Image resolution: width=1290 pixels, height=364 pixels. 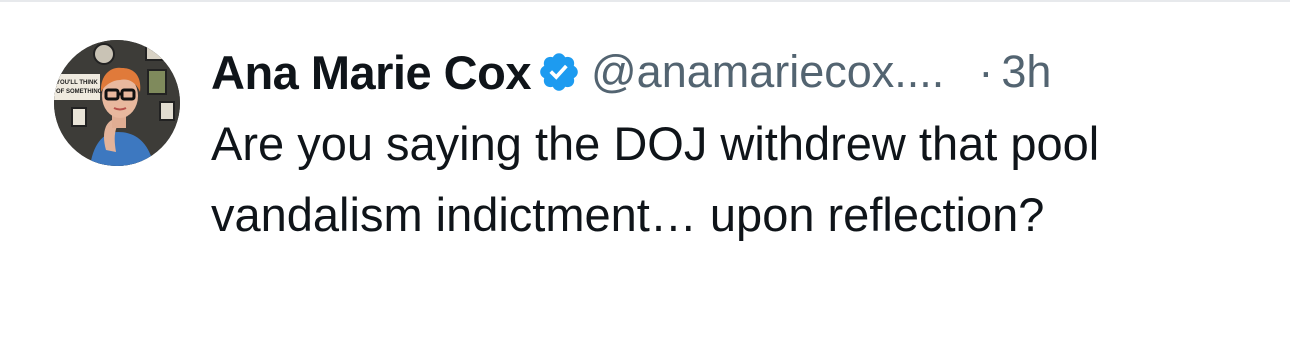 I want to click on avatar: YOU'LL THINK OF SOMETHING, so click(x=117, y=103).